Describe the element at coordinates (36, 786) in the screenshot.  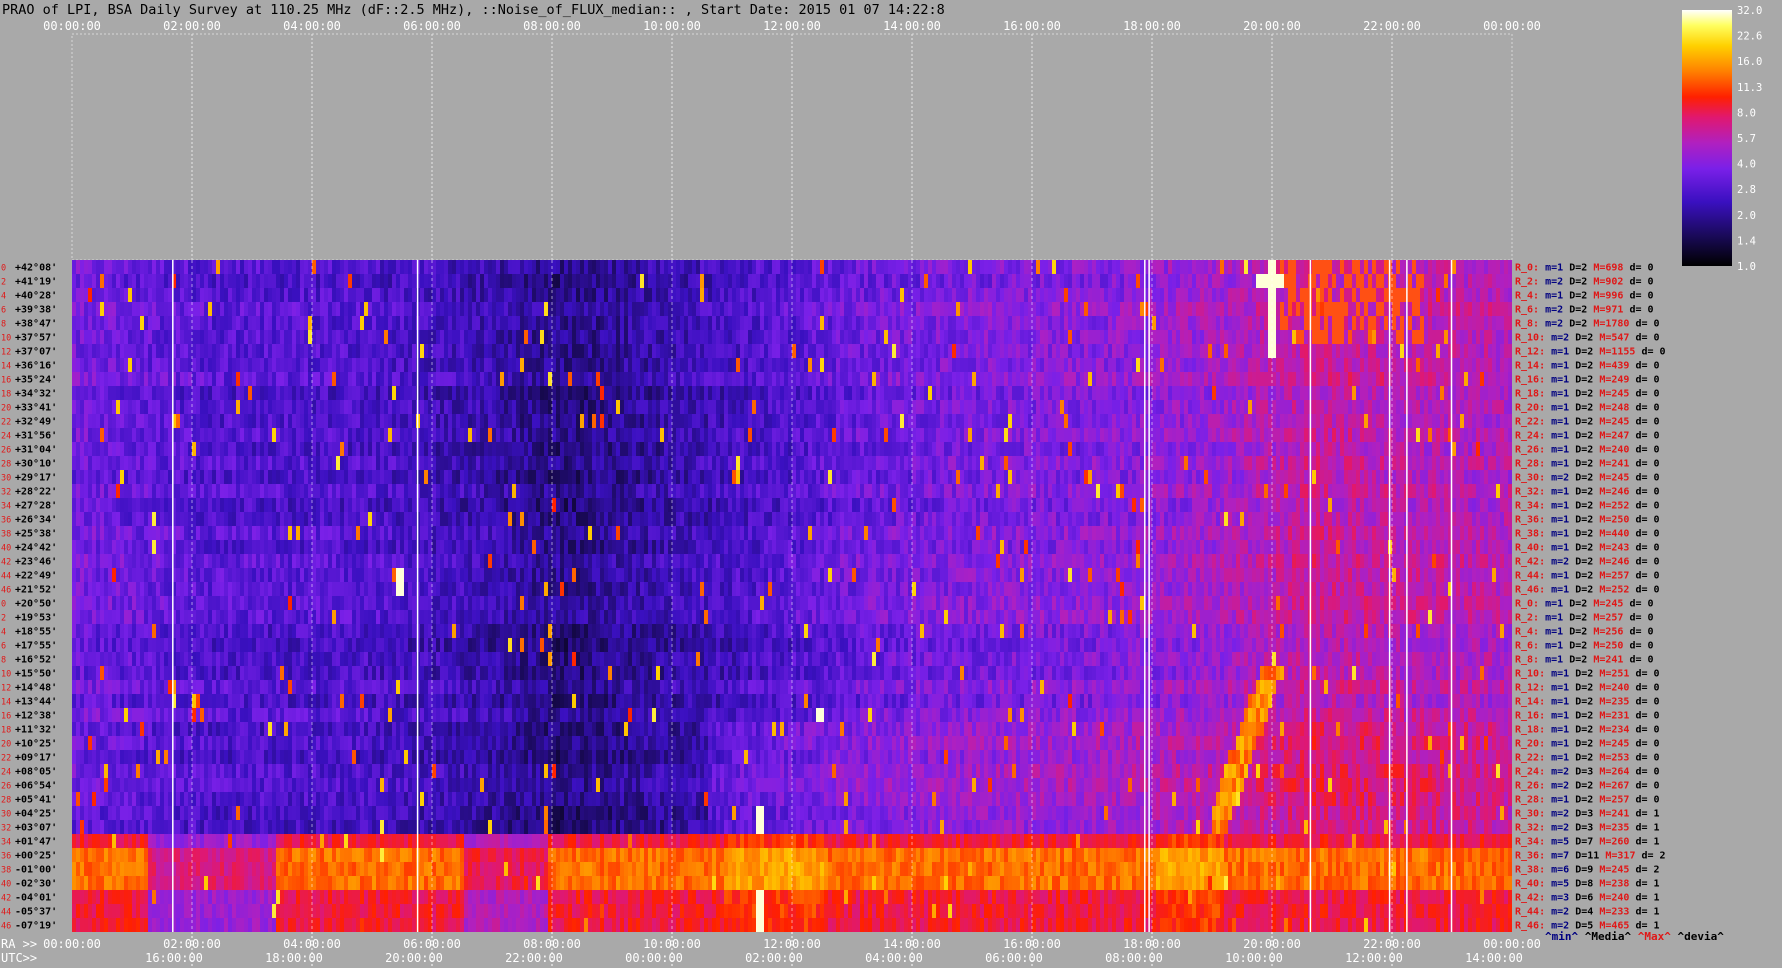
I see `declination-label: +06°54'` at that location.